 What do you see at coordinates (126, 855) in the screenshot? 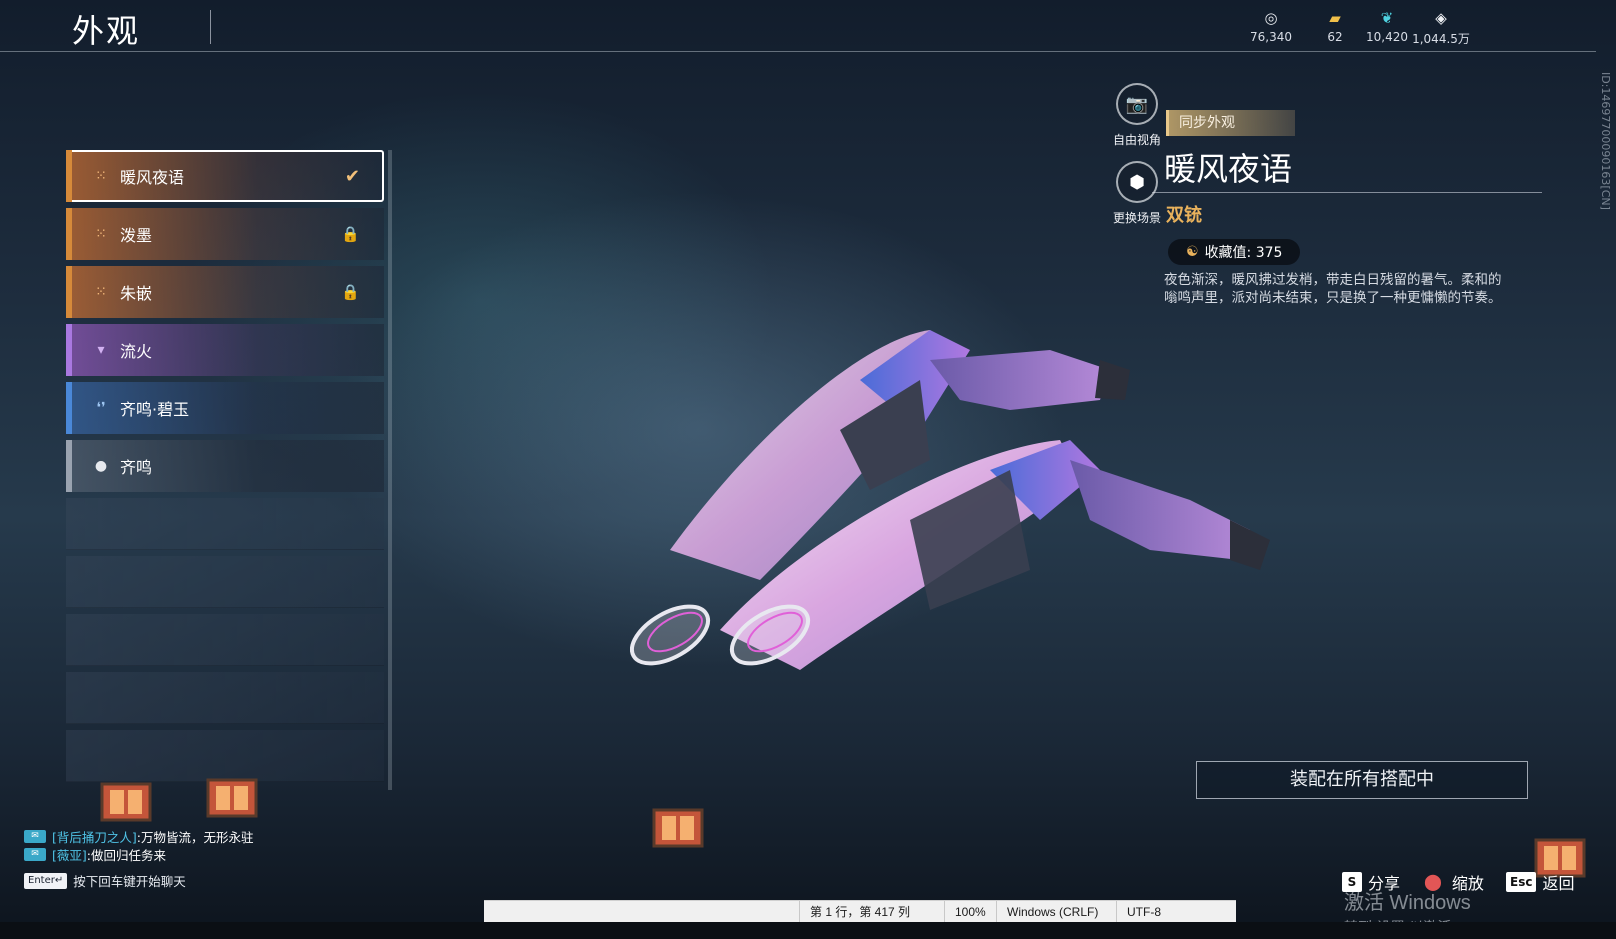
I see `chat-text: :做回归任务来` at bounding box center [126, 855].